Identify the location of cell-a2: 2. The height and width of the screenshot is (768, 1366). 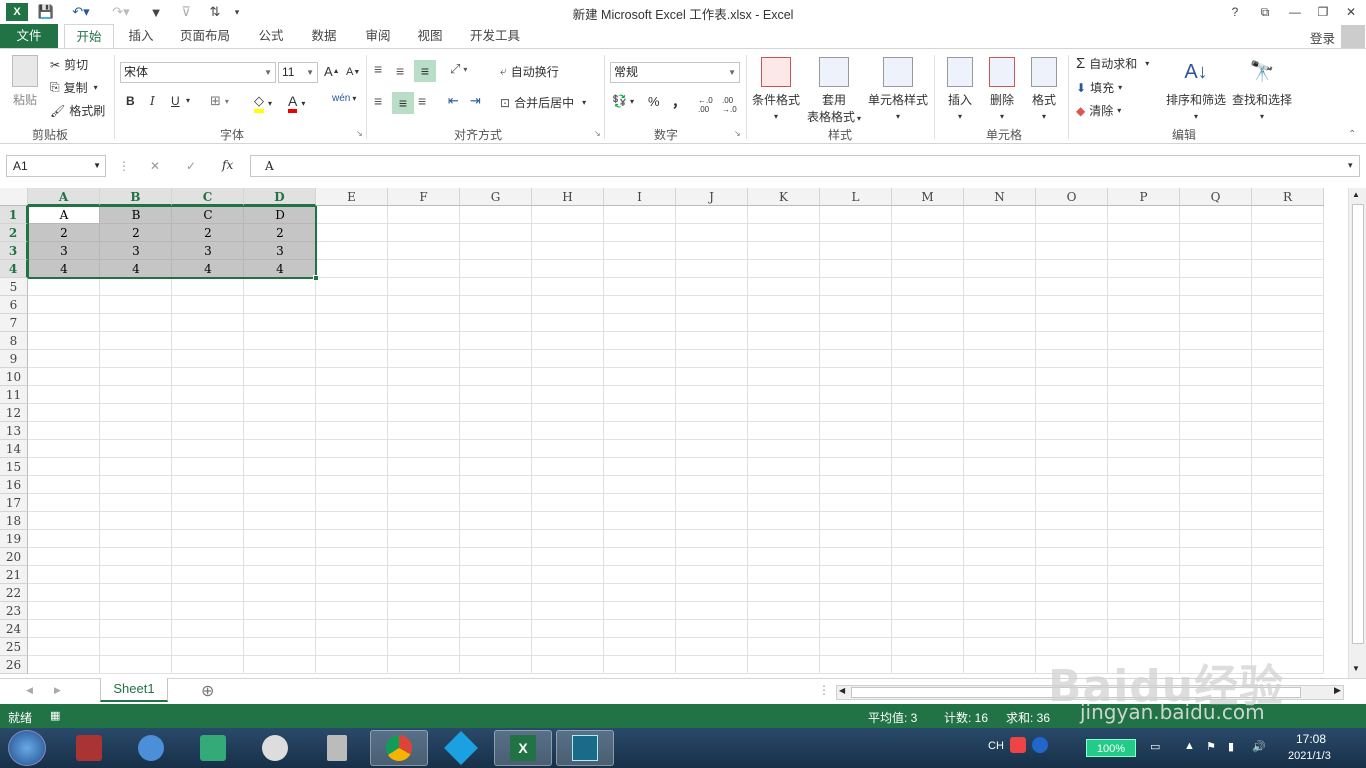
(64, 233).